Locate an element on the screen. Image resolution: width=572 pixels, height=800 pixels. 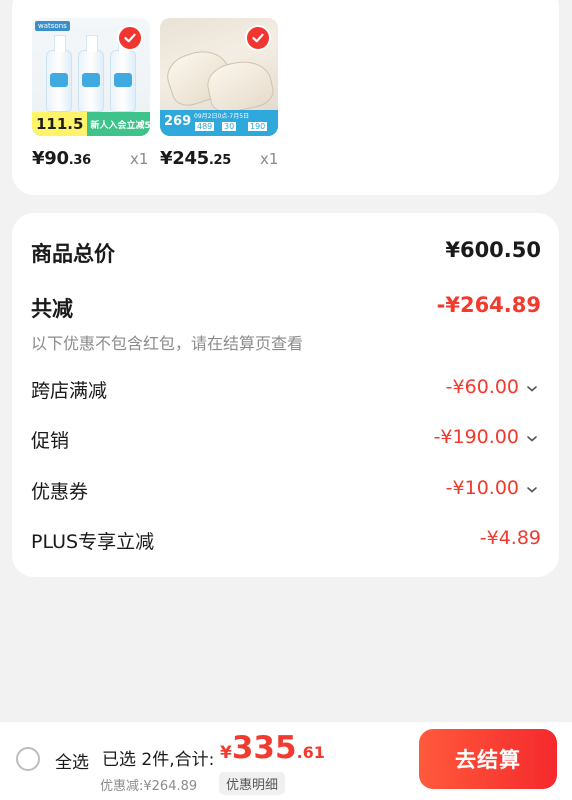
promo-price: 111.5 is located at coordinates (60, 124).